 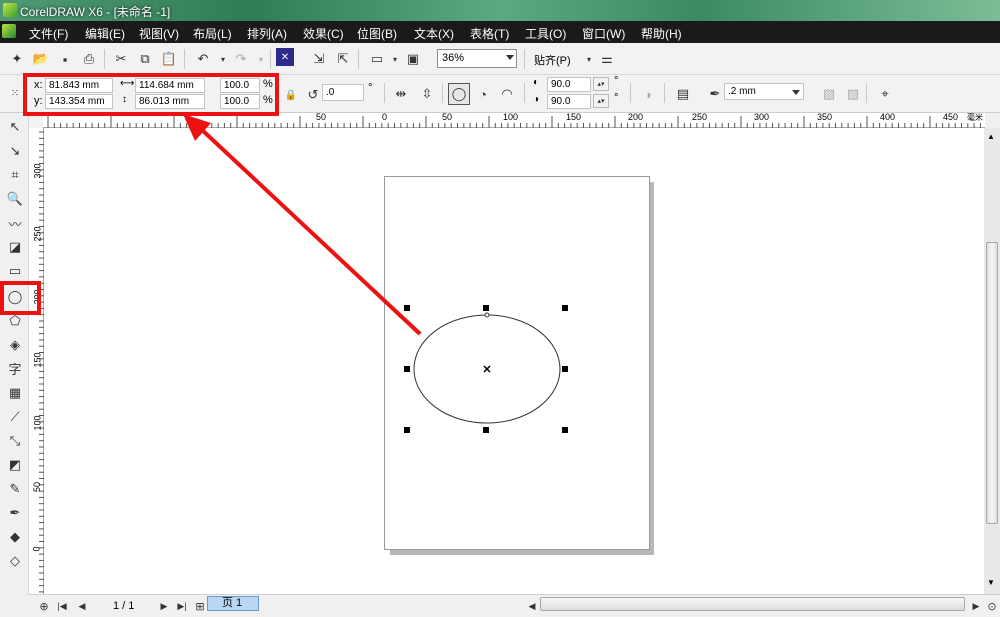 I want to click on annotation-arrow-shaft, so click(x=310, y=231).